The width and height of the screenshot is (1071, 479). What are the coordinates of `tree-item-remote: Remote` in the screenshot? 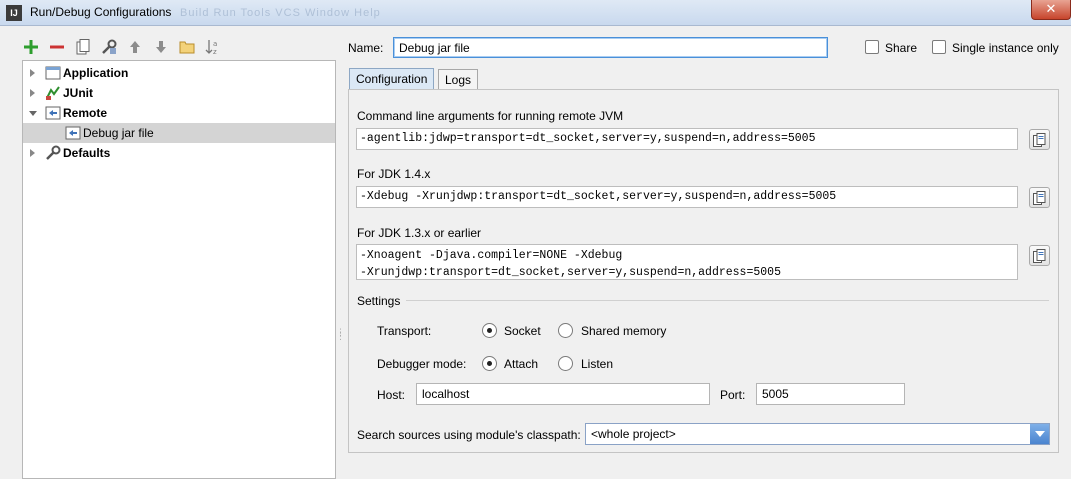 It's located at (179, 113).